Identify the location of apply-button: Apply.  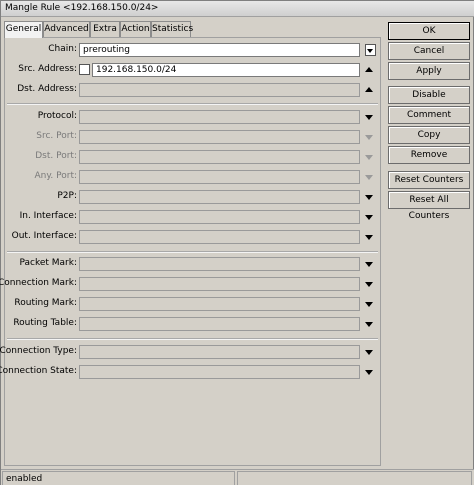
(429, 71).